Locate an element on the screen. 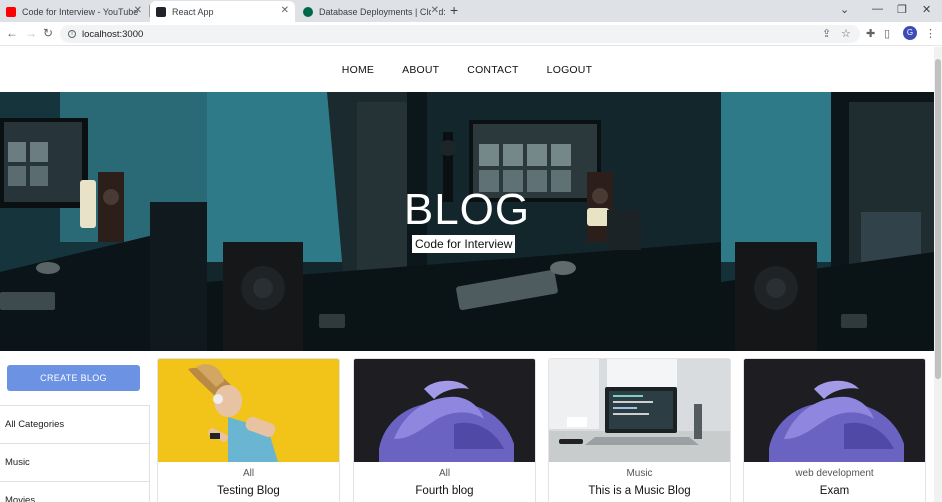 This screenshot has width=942, height=502. category-all: All Categories is located at coordinates (74, 425).